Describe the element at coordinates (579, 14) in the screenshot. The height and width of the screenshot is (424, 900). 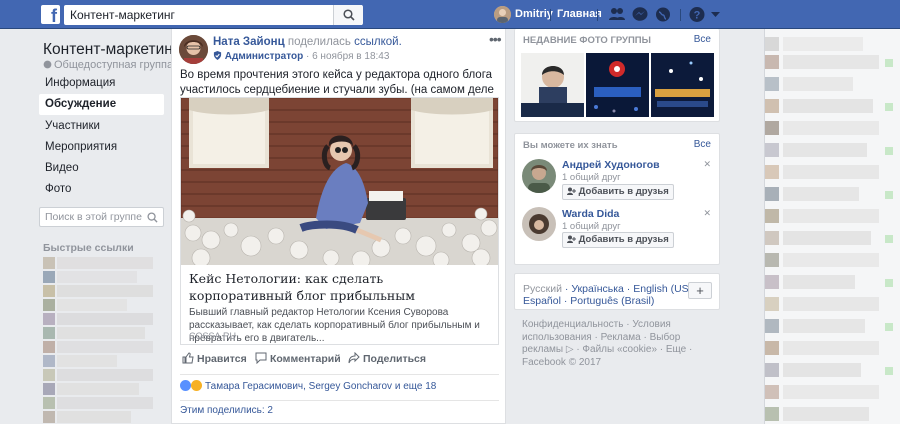
I see `home-link: Главная` at that location.